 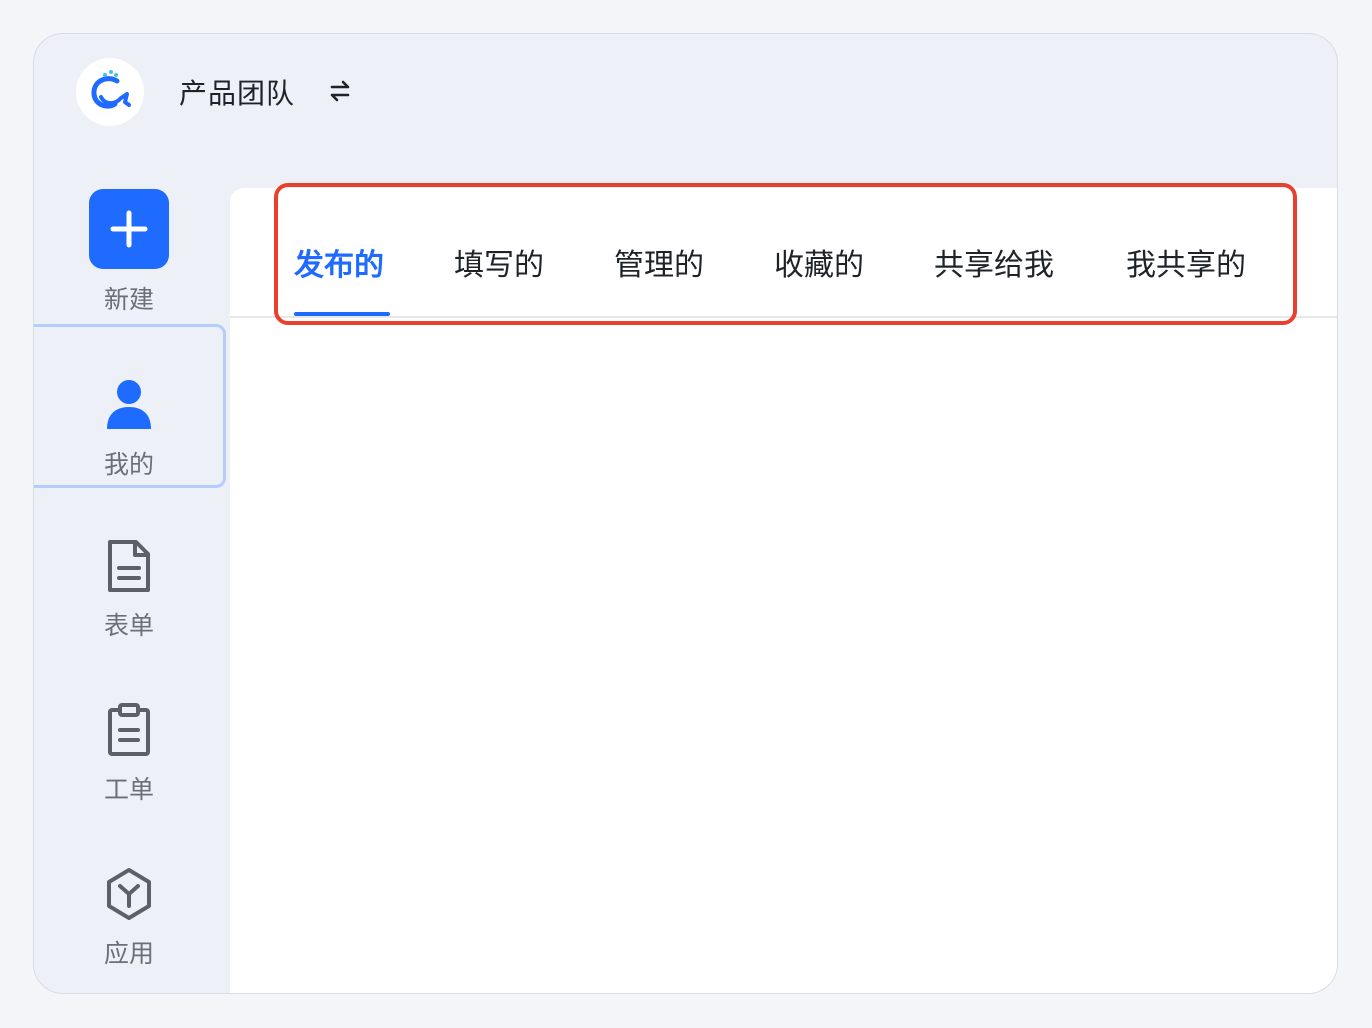 I want to click on sidebar-item-tickets: 工单, so click(x=130, y=734).